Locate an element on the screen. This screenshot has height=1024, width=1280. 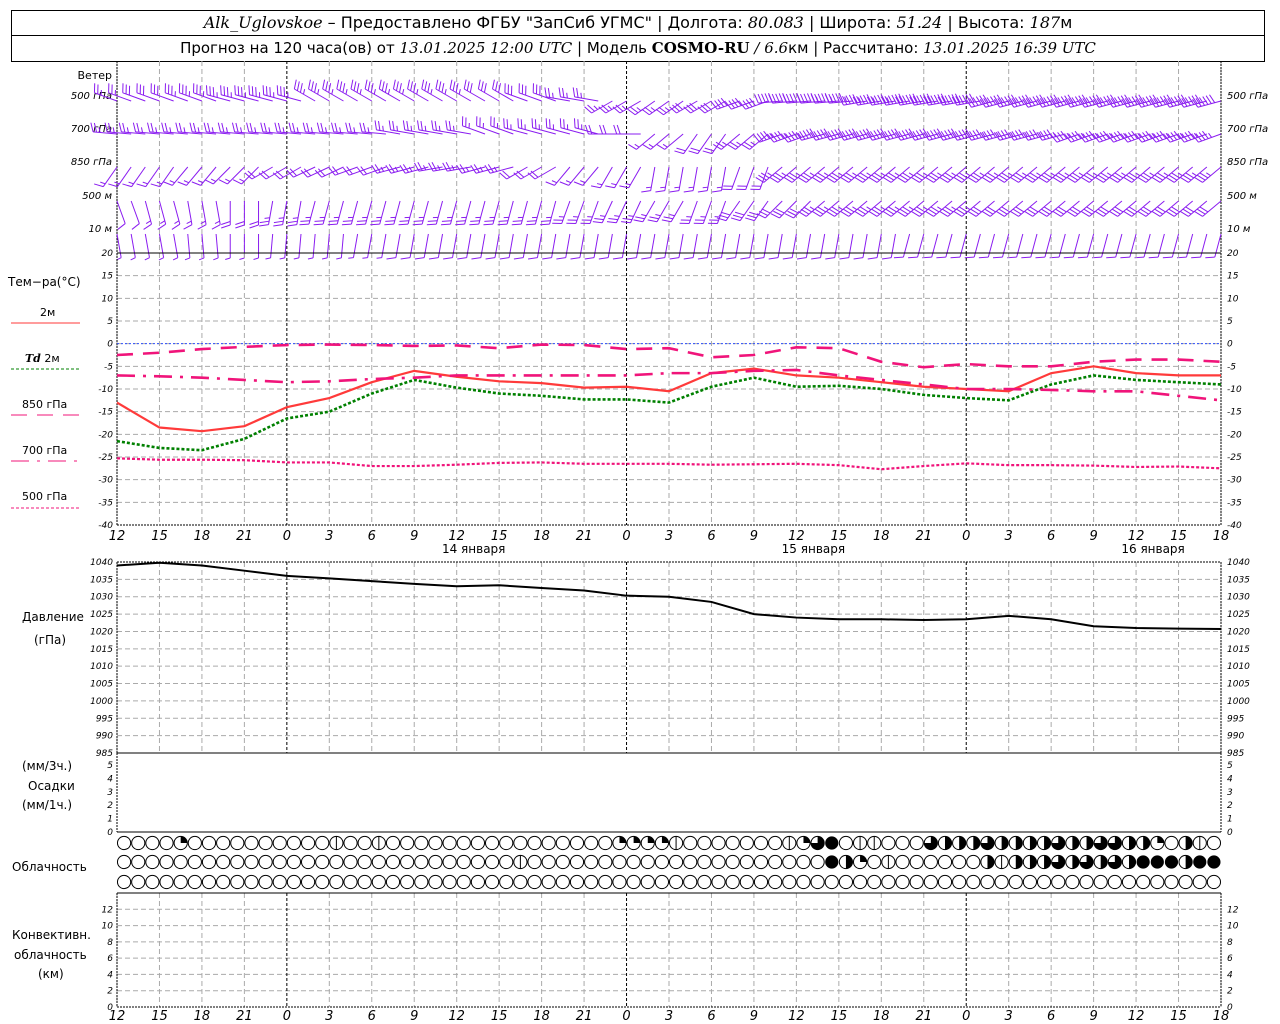
hour-tick-label-bottom: 6 is located at coordinates (1051, 1016).